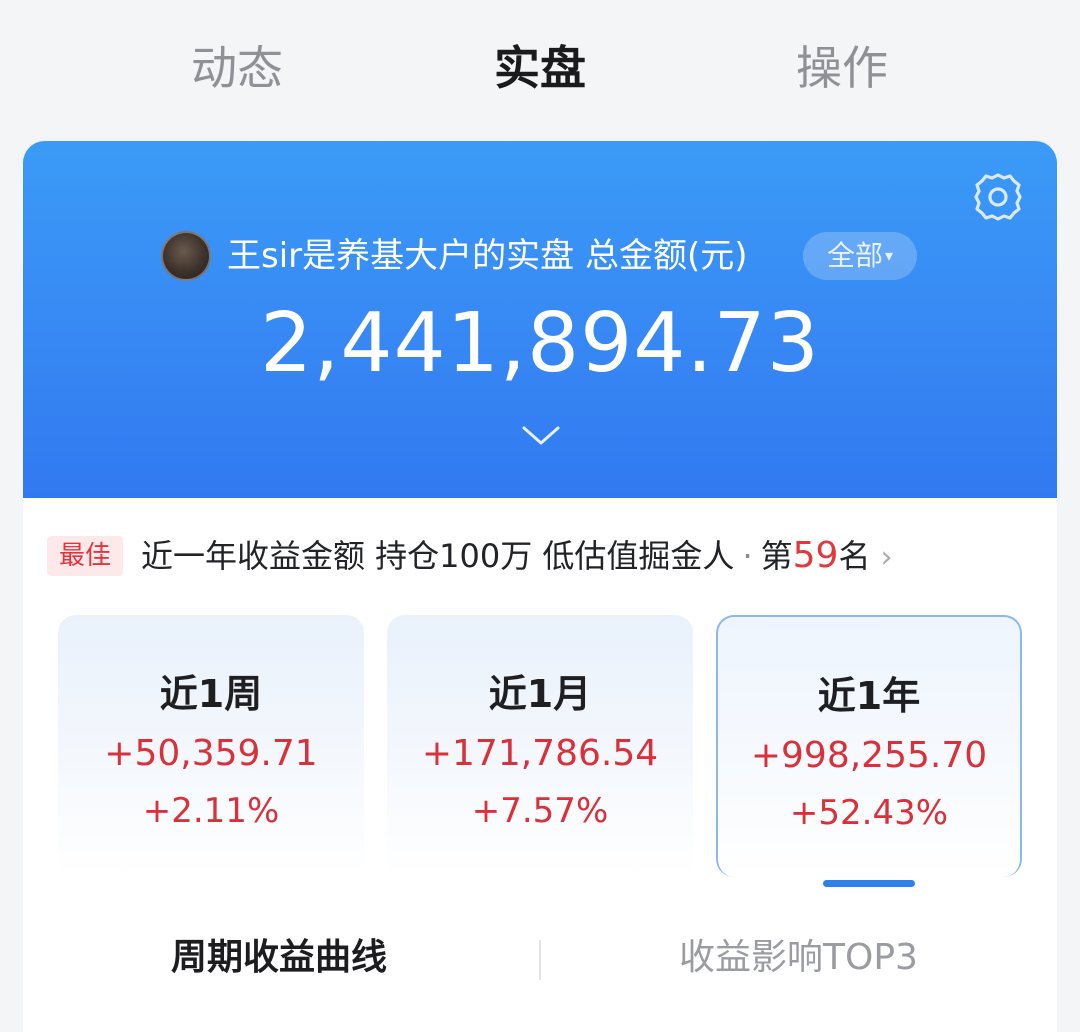 The image size is (1080, 1032). Describe the element at coordinates (815, 555) in the screenshot. I see `ranking-number: 59` at that location.